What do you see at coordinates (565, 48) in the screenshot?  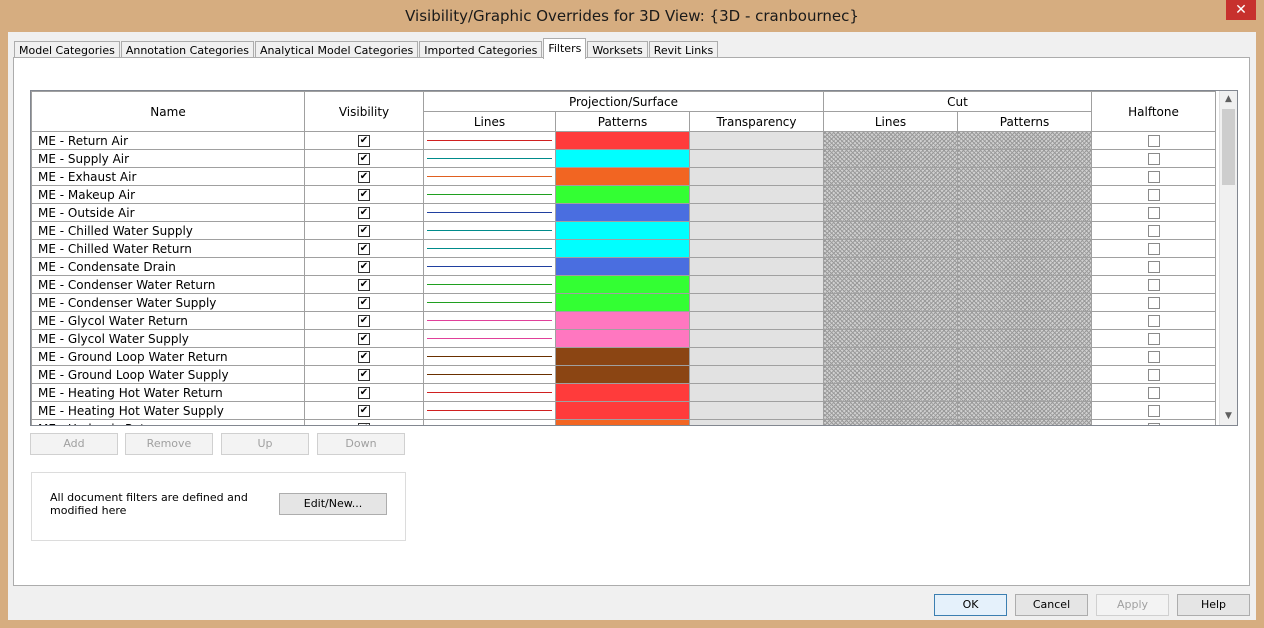 I see `tab-filters: Filters` at bounding box center [565, 48].